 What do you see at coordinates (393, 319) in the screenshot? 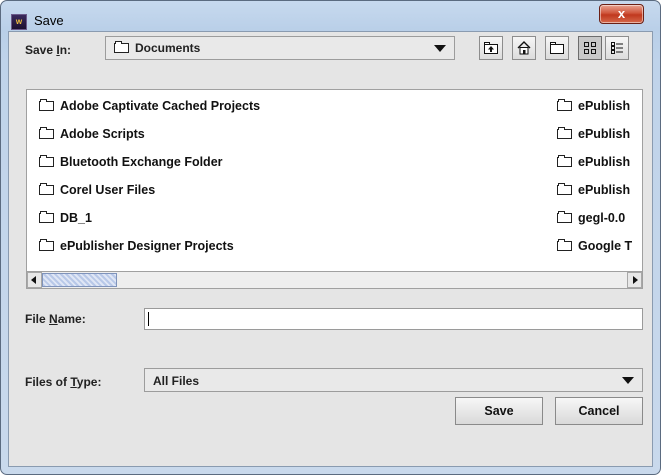
I see `file-name-input` at bounding box center [393, 319].